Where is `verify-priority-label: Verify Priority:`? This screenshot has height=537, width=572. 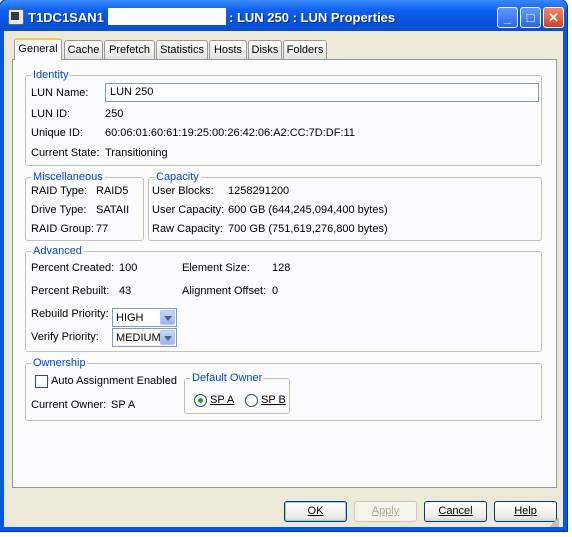
verify-priority-label: Verify Priority: is located at coordinates (65, 337).